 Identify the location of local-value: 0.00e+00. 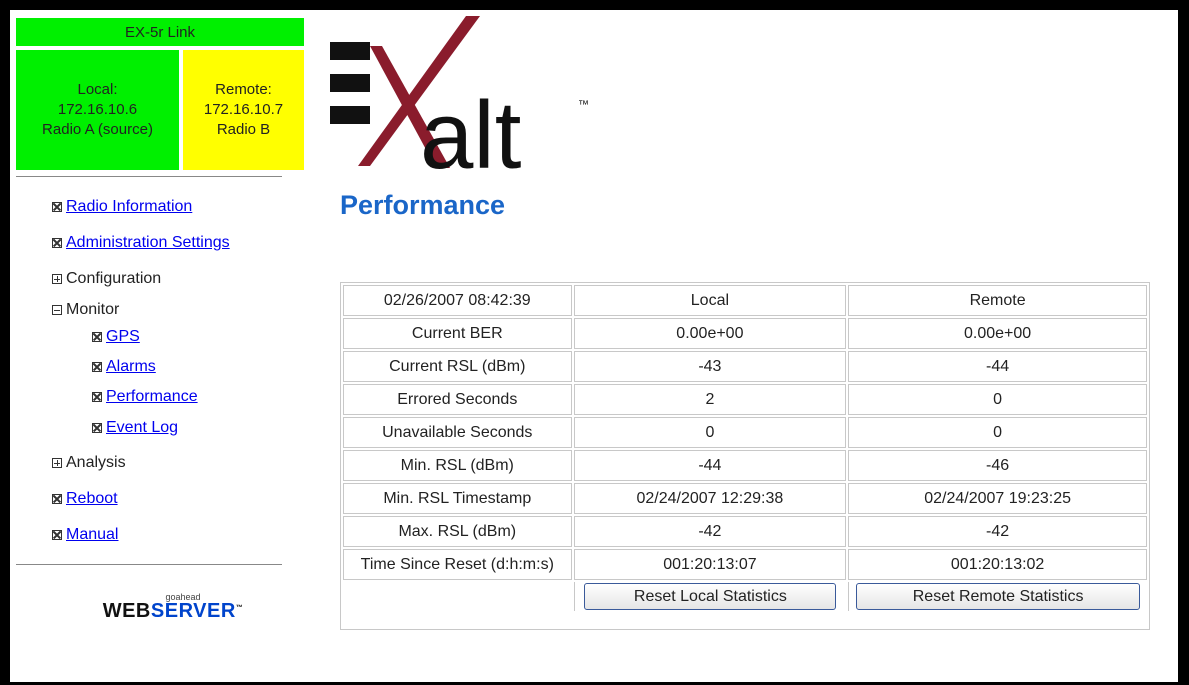
(710, 333).